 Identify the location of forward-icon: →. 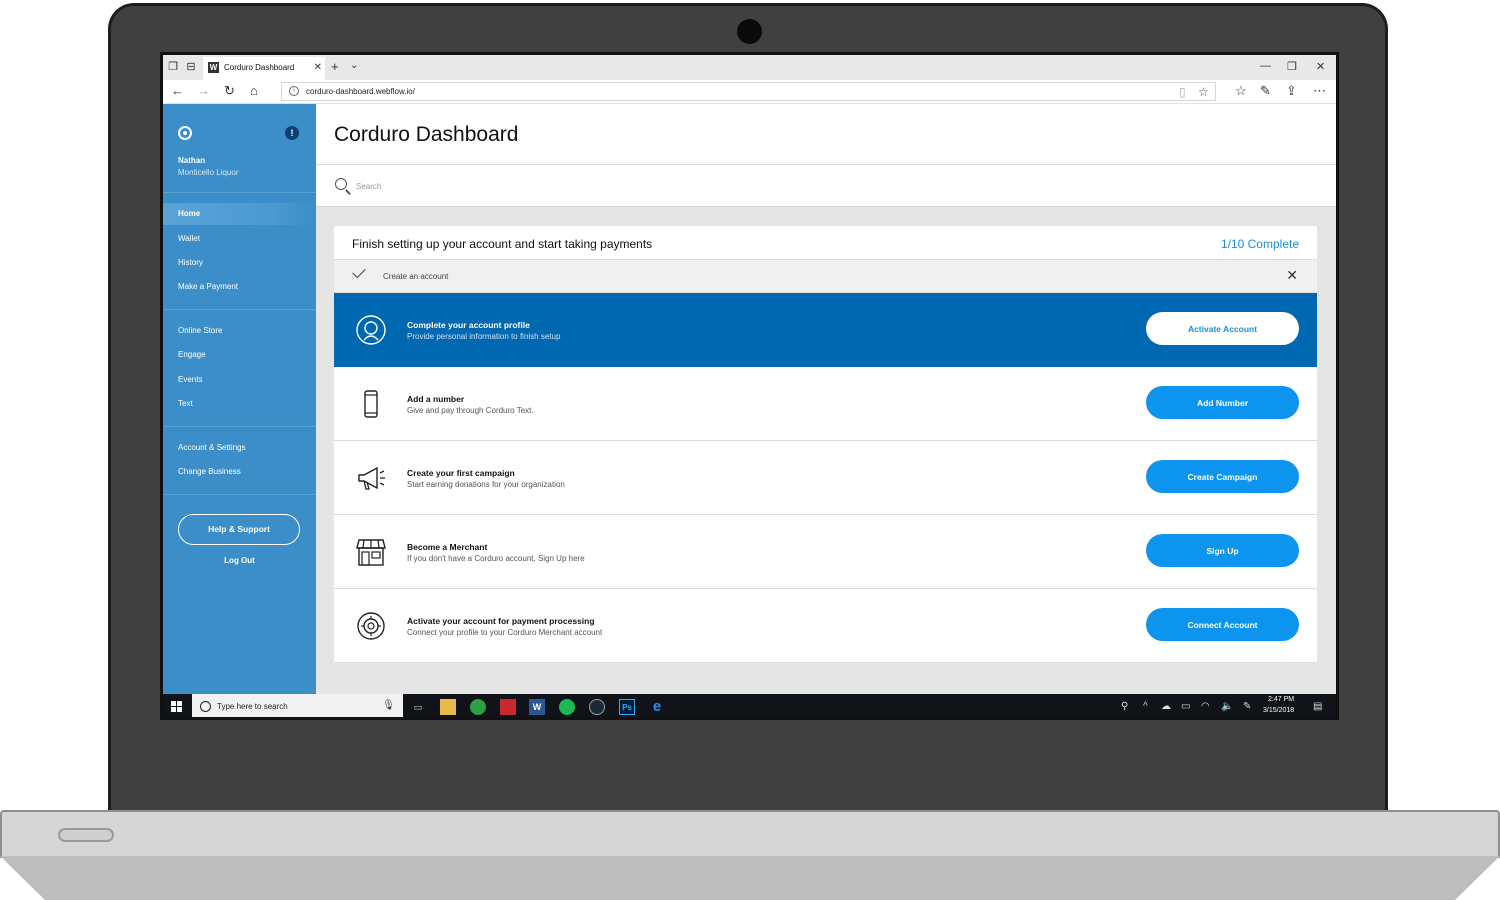
(203, 91).